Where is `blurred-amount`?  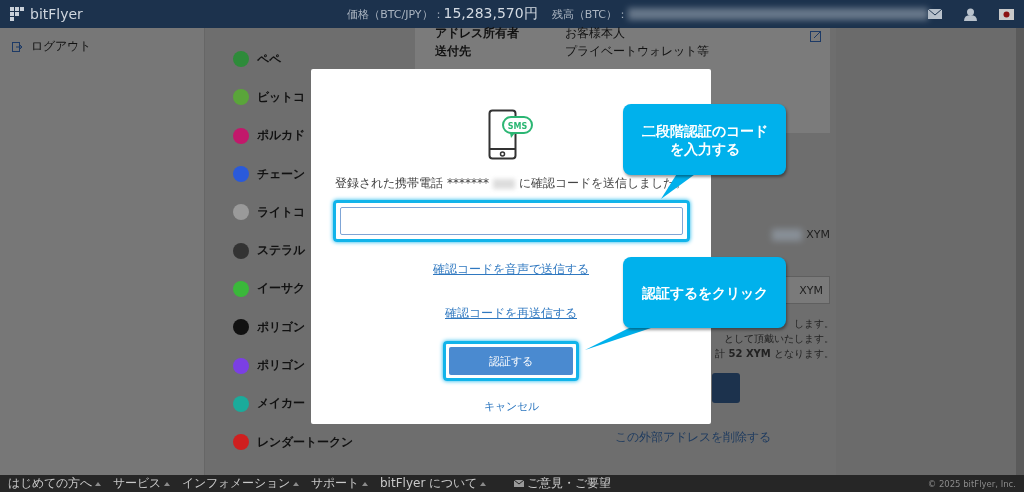
blurred-amount is located at coordinates (787, 234).